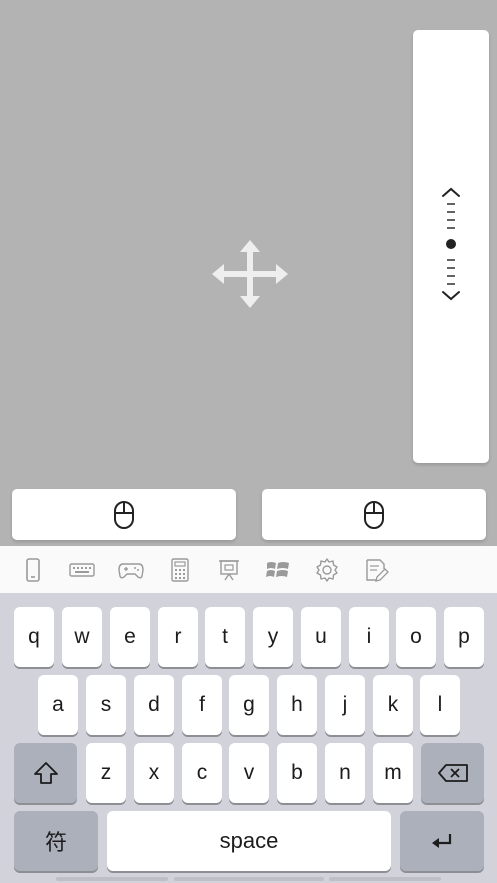 The width and height of the screenshot is (497, 883). I want to click on key-t: t, so click(225, 637).